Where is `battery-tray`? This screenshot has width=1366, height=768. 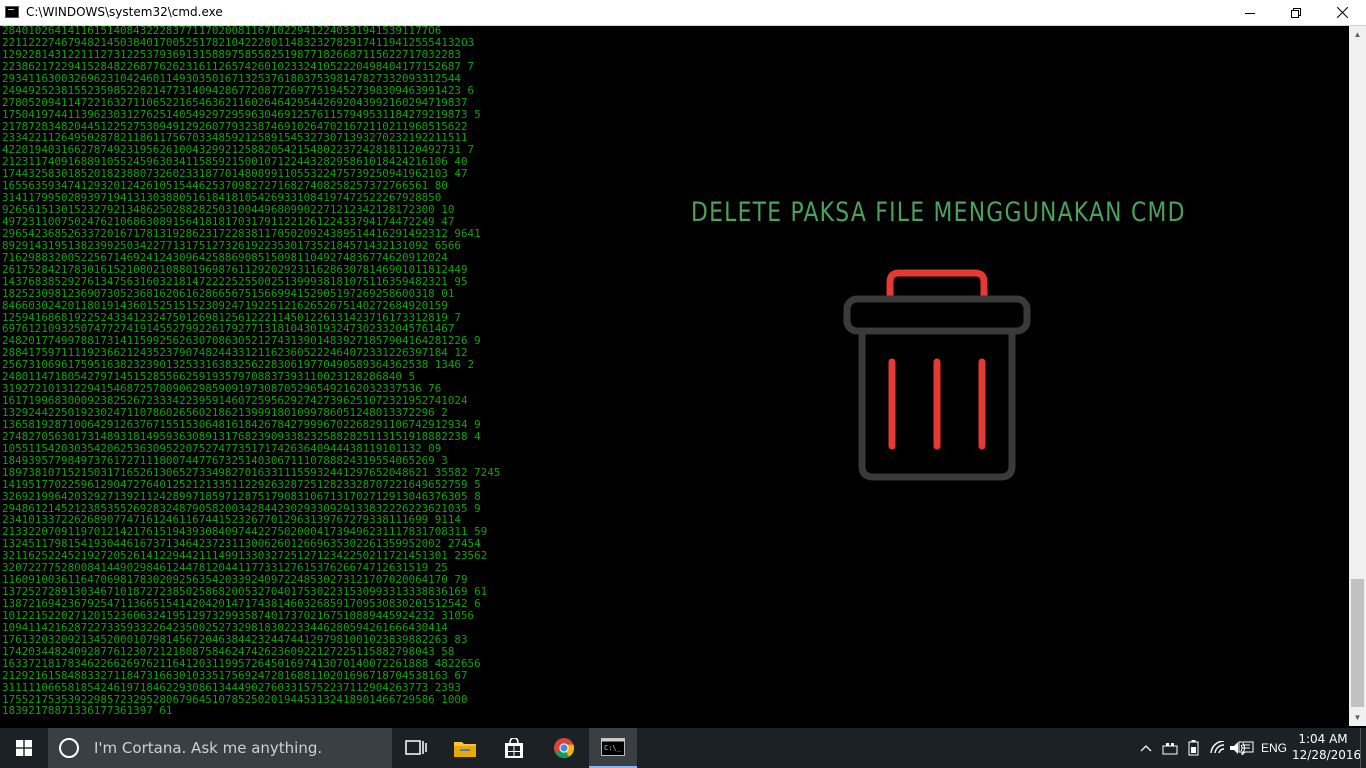
battery-tray is located at coordinates (1194, 748).